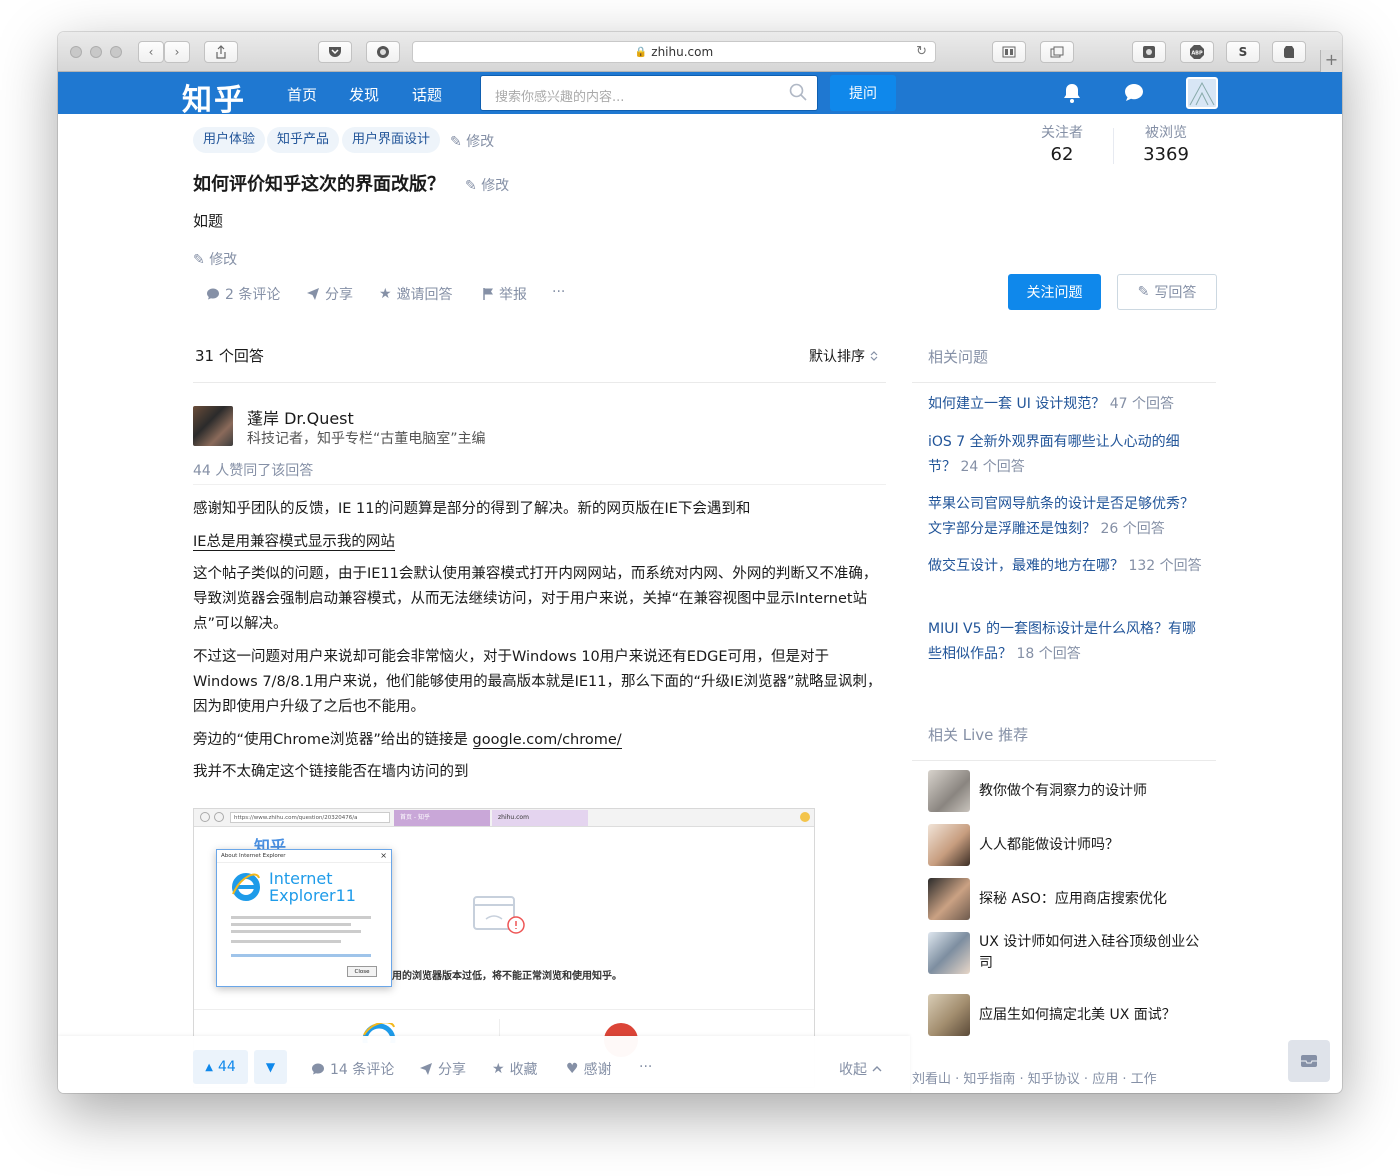 The image size is (1400, 1176). What do you see at coordinates (301, 955) in the screenshot?
I see `copyright-line` at bounding box center [301, 955].